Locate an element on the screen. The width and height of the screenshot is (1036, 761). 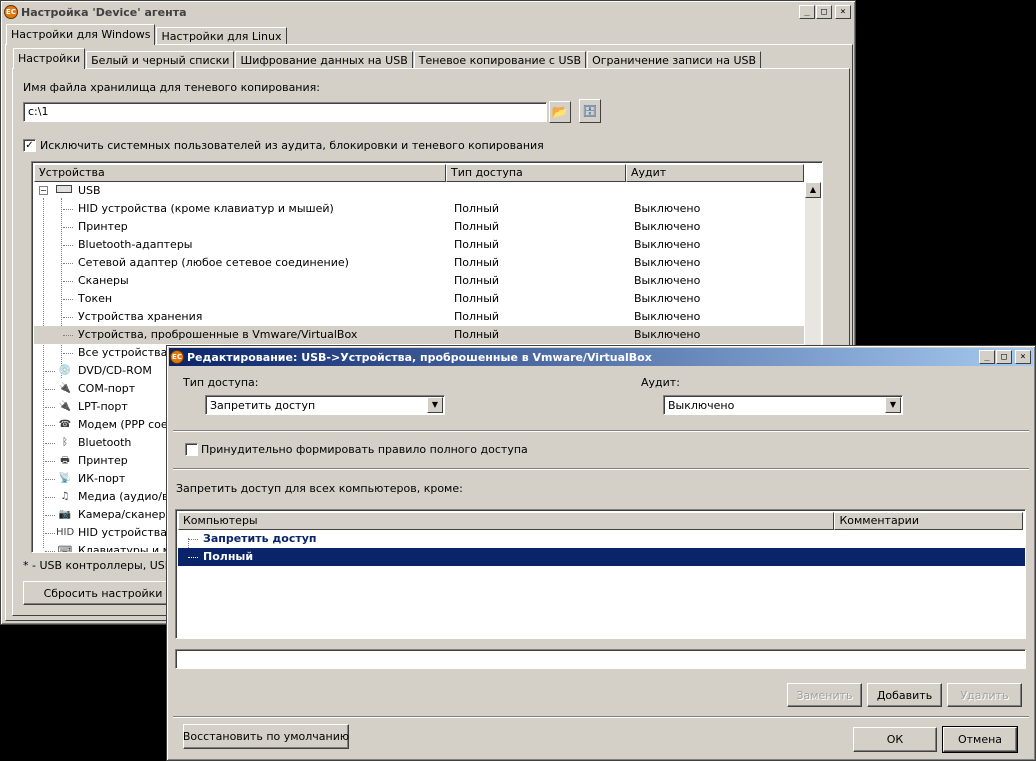
divider is located at coordinates (601, 469).